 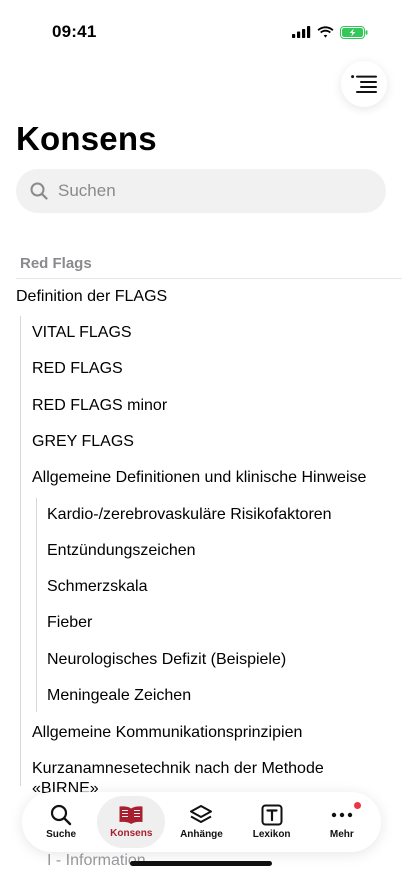 What do you see at coordinates (208, 191) in the screenshot?
I see `search-input` at bounding box center [208, 191].